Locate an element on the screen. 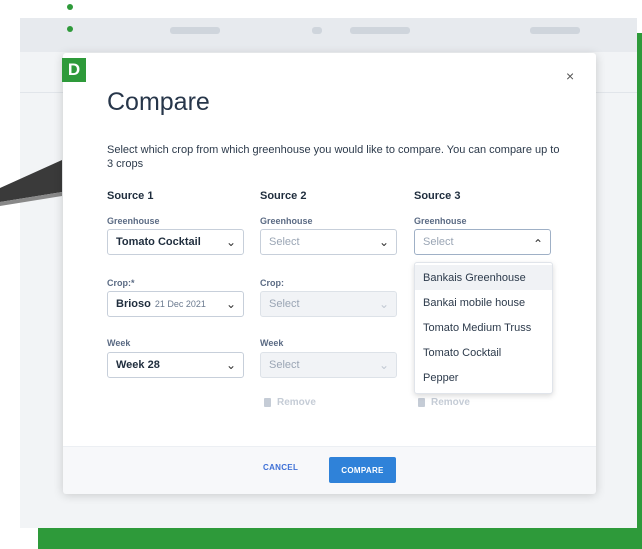  source-2-week-placeholder: Select is located at coordinates (284, 365).